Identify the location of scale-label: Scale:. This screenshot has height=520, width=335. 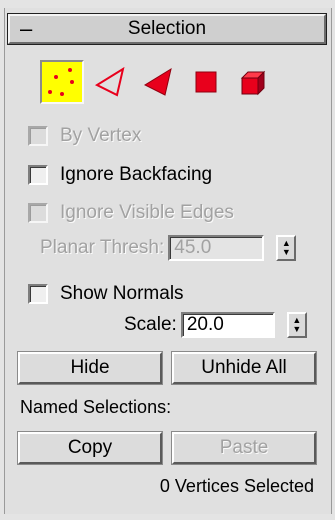
(150, 324).